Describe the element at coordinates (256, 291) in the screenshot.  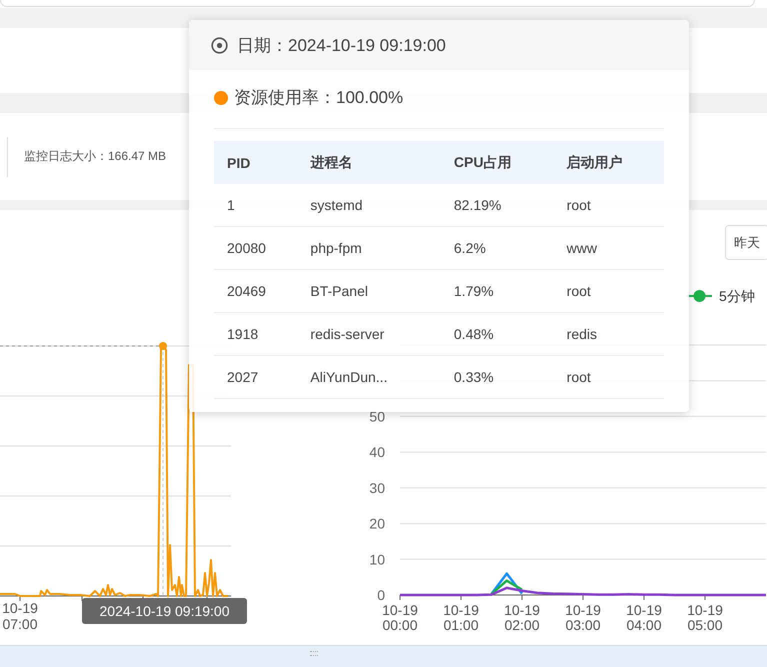
I see `table-cell: 20469` at that location.